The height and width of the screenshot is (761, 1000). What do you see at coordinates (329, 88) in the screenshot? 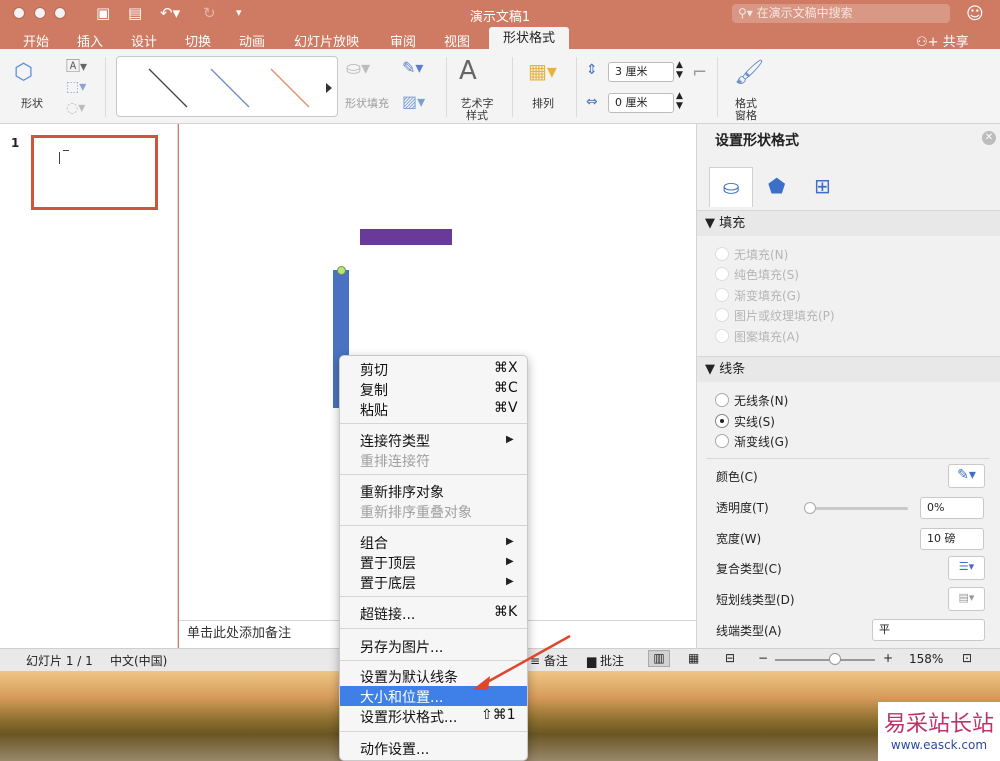
I see `gallery-more-icon` at bounding box center [329, 88].